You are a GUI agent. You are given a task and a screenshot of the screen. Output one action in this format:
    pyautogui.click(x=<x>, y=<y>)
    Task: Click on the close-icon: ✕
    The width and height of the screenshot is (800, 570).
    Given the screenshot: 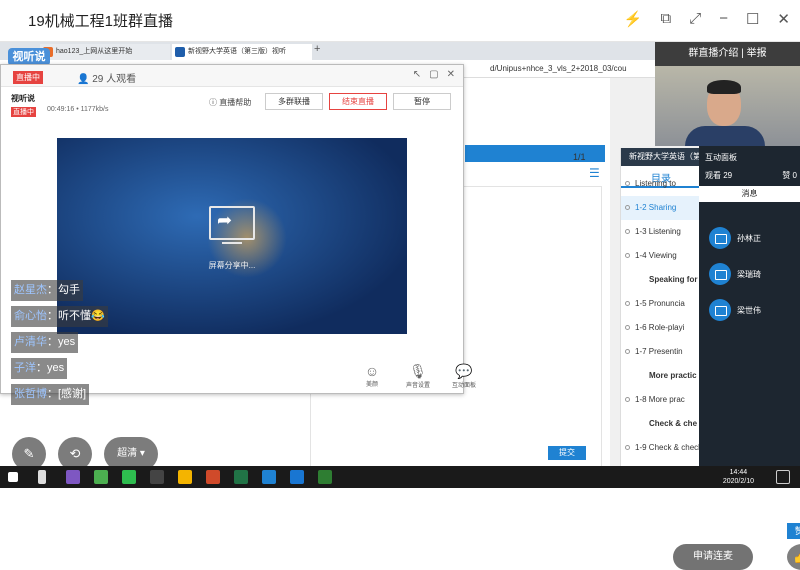 What is the action you would take?
    pyautogui.click(x=783, y=19)
    